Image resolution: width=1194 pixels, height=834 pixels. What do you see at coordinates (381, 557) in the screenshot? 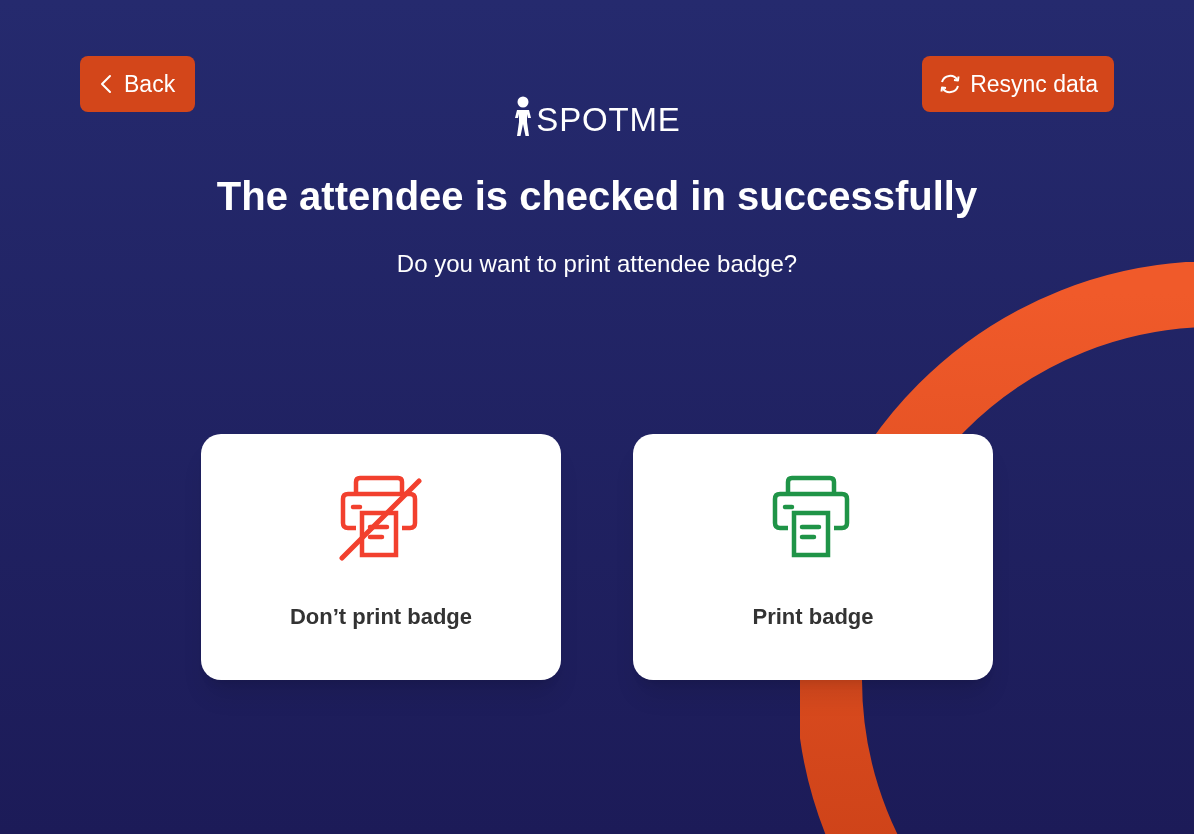
I see `option-card: Don’t print badge` at bounding box center [381, 557].